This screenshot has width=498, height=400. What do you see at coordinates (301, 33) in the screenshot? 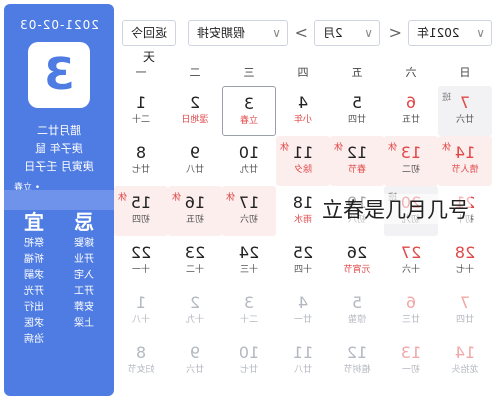
I see `next-month-button: >` at bounding box center [301, 33].